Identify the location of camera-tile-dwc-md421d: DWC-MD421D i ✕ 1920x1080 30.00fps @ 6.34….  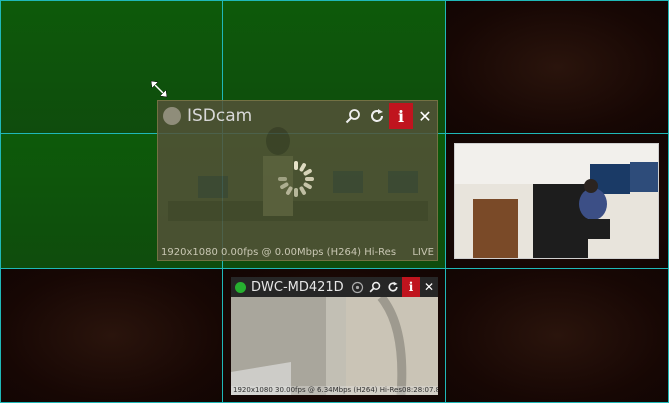
(334, 336).